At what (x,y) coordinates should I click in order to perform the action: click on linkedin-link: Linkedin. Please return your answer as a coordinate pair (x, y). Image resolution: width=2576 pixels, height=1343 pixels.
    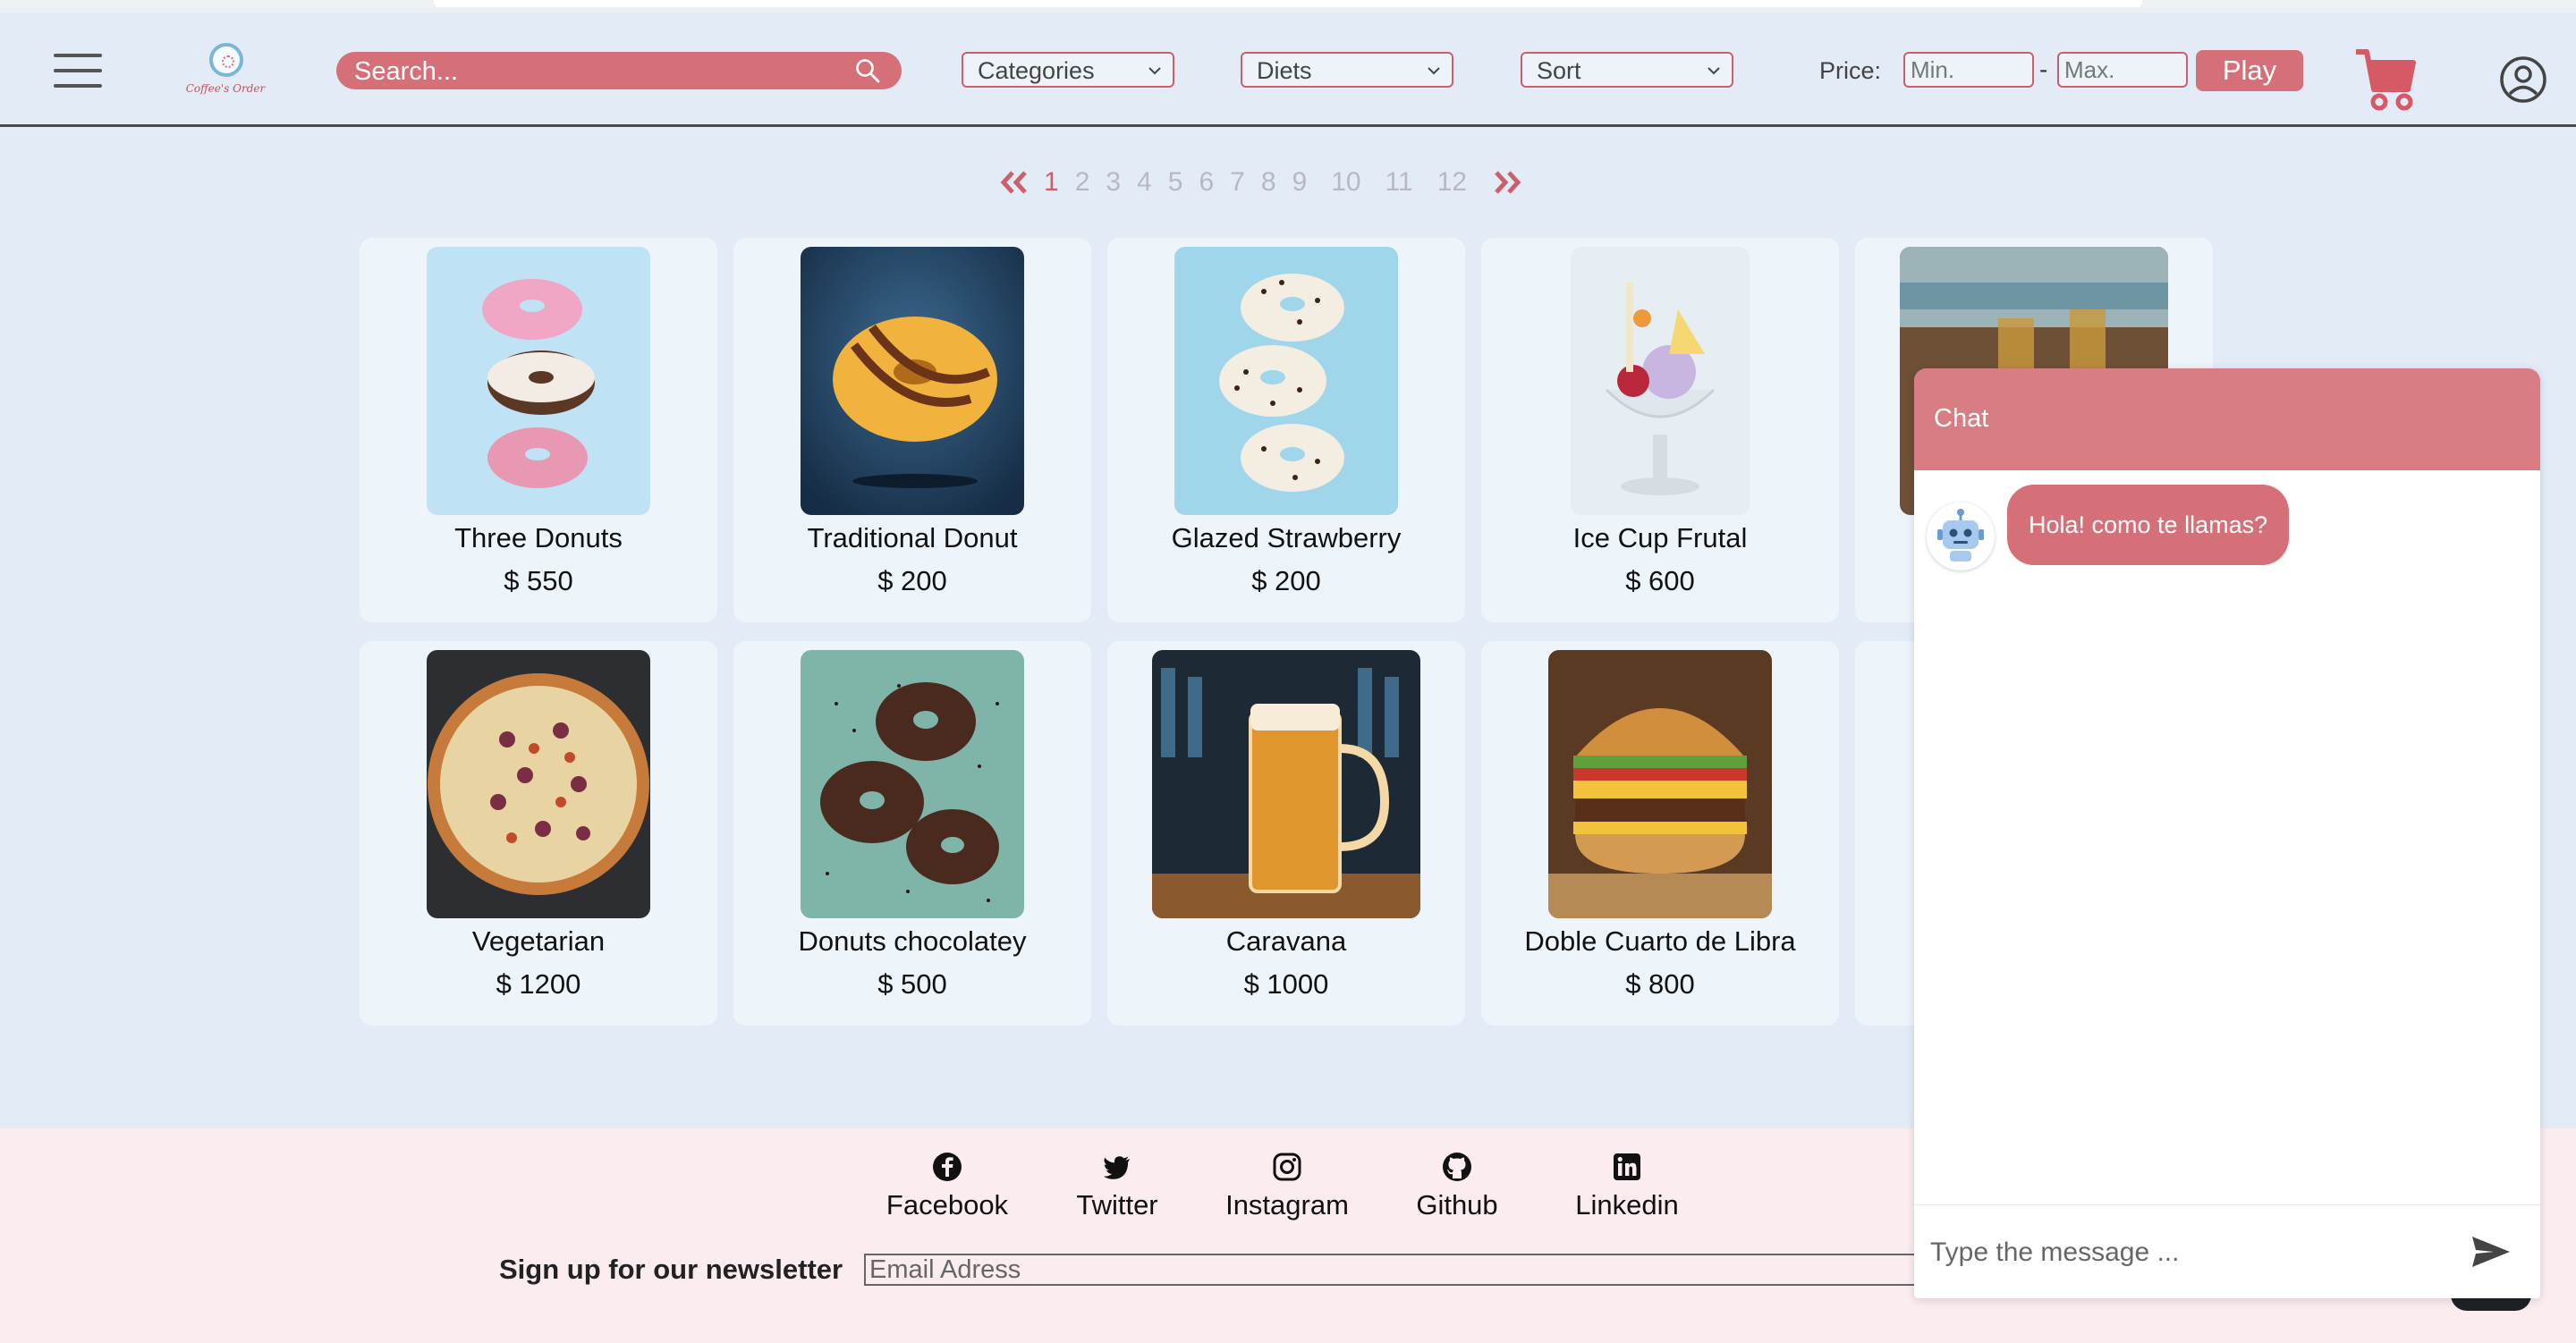
    Looking at the image, I should click on (1627, 1186).